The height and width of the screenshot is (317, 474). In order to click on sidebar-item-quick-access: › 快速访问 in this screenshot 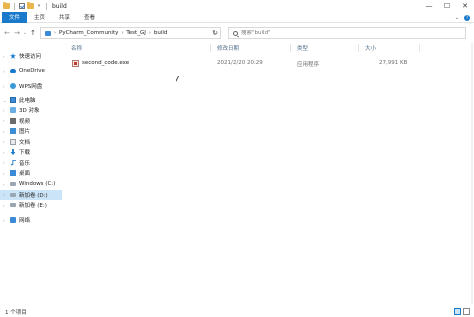, I will do `click(31, 56)`.